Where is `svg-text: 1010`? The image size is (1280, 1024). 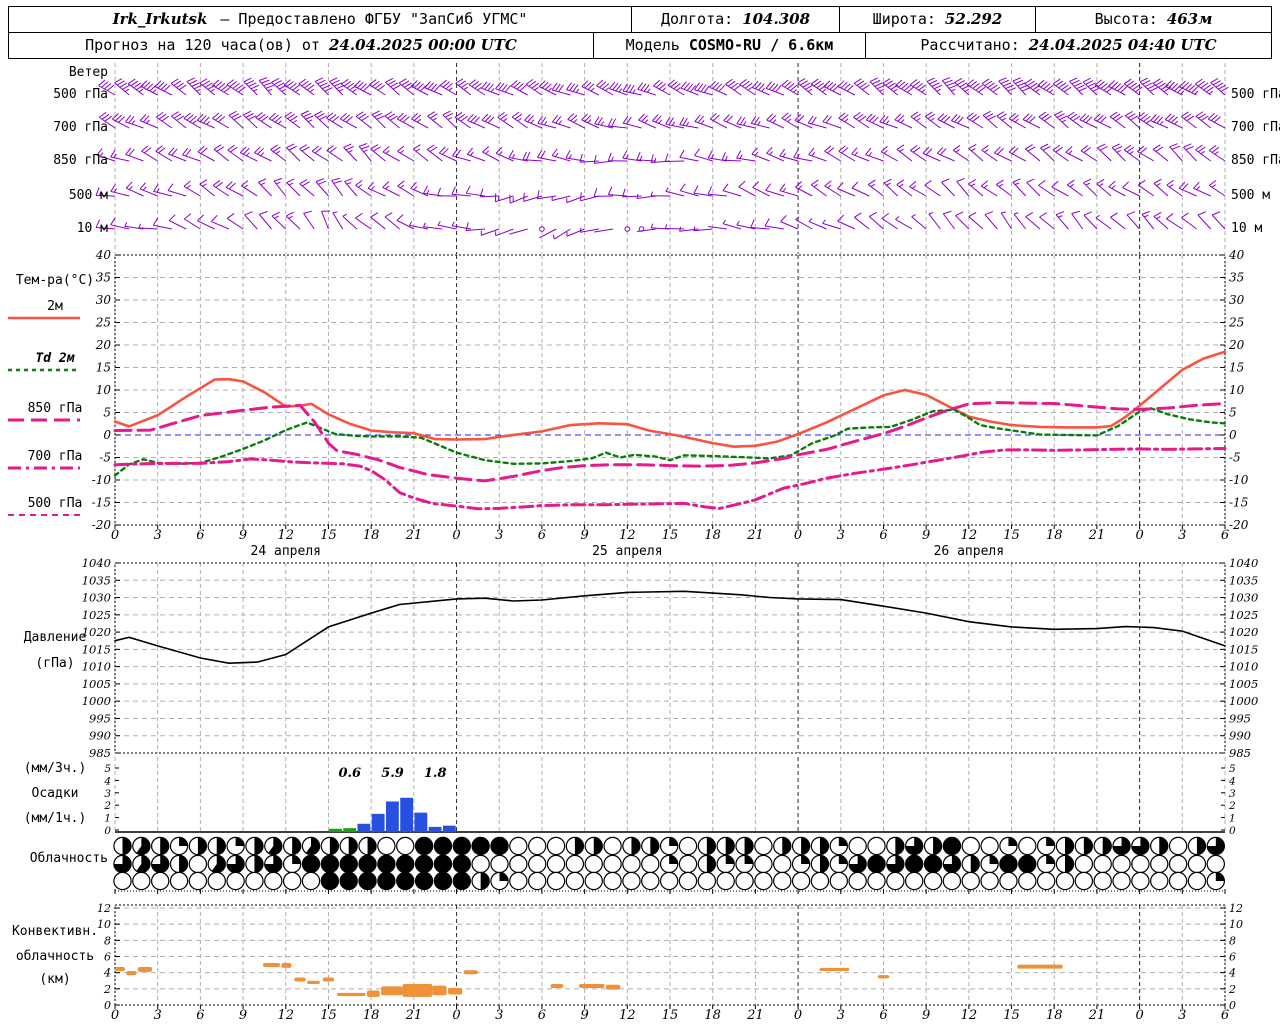
svg-text: 1010 is located at coordinates (1243, 667).